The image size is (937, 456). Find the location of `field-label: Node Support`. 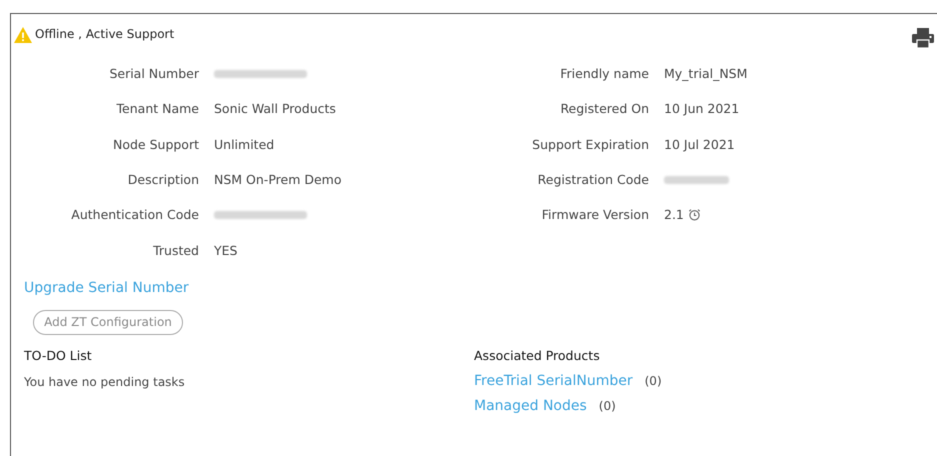

field-label: Node Support is located at coordinates (155, 145).